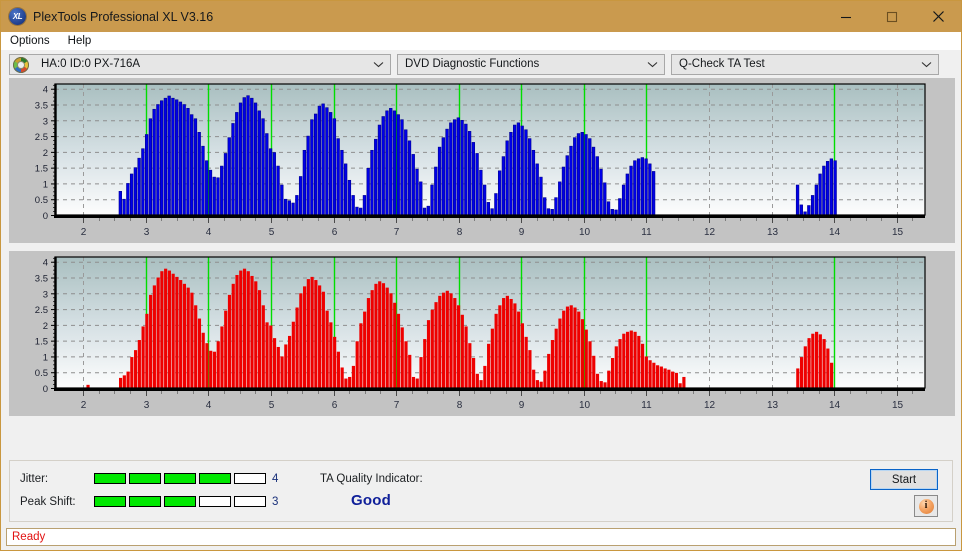  I want to click on peak-shift-meter, so click(180, 501).